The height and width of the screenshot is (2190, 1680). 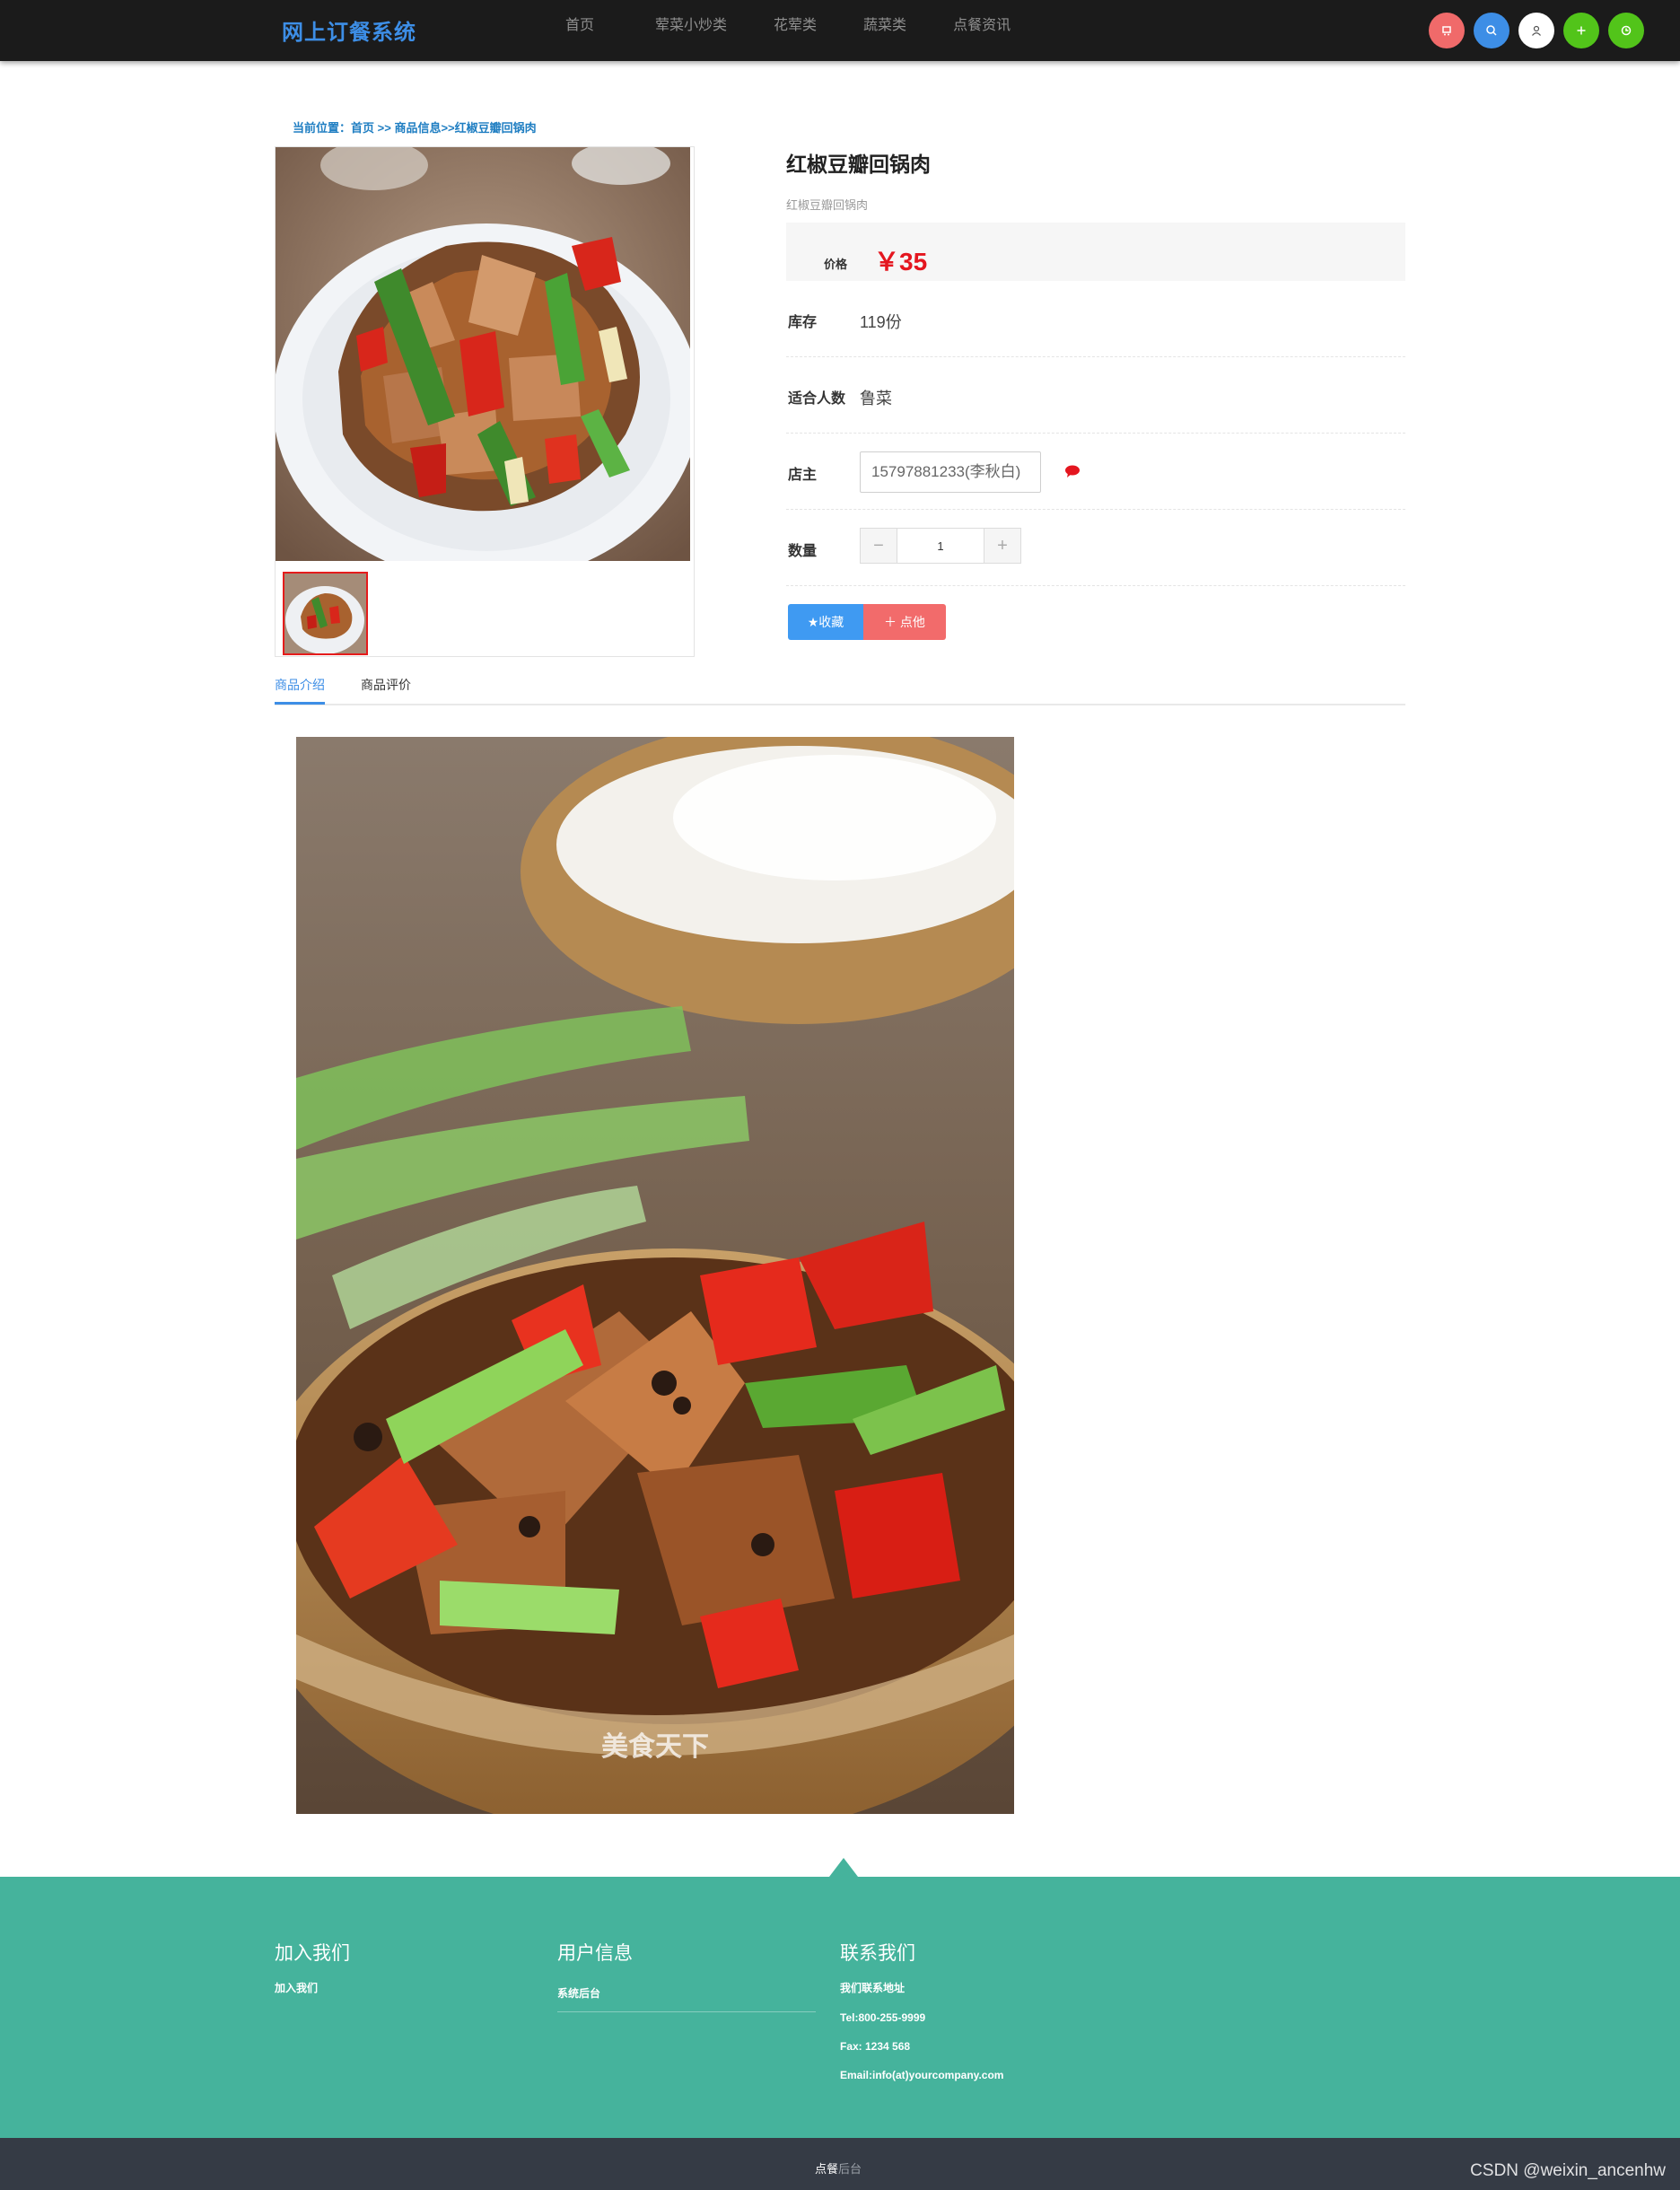 I want to click on quantity-stepper: − +, so click(x=940, y=546).